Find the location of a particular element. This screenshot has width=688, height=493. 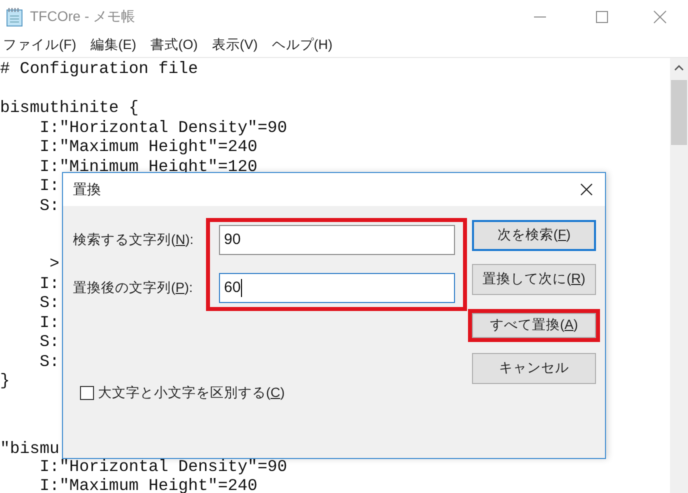

menu-item: ヘルプ(H) is located at coordinates (302, 45).